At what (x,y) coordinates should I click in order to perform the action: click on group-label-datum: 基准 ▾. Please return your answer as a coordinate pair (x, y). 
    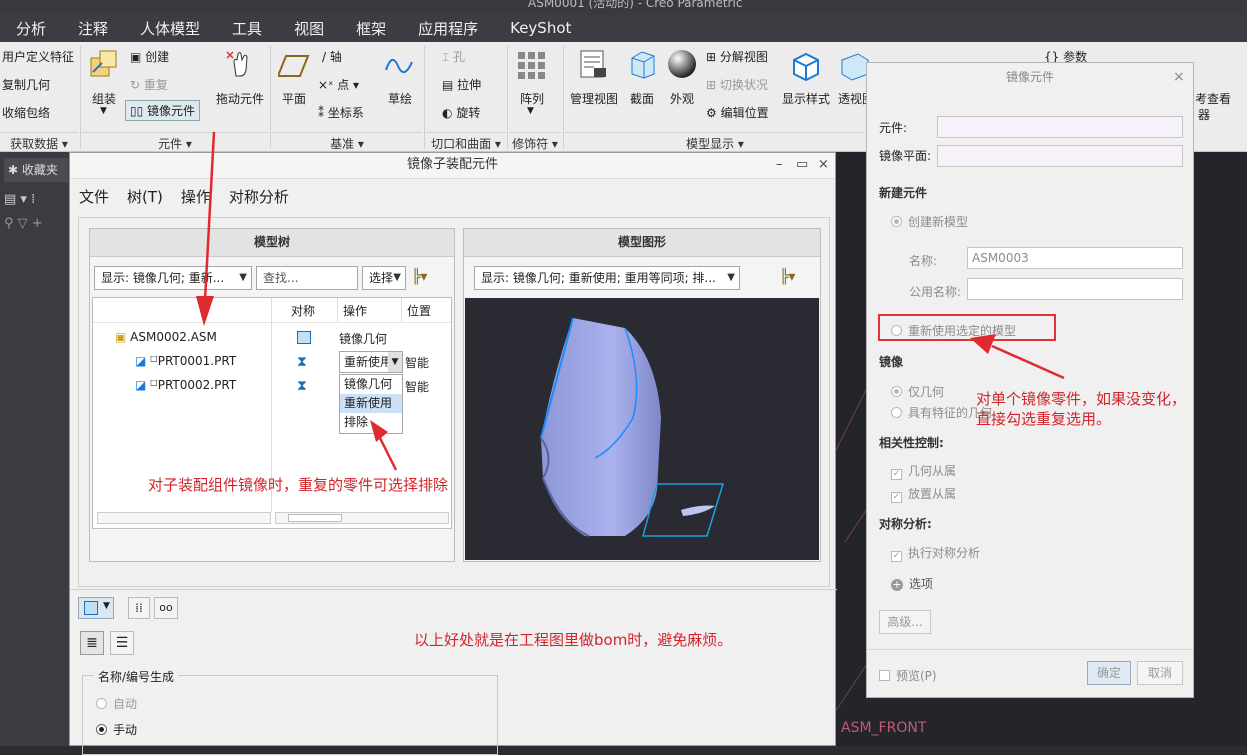
    Looking at the image, I should click on (347, 141).